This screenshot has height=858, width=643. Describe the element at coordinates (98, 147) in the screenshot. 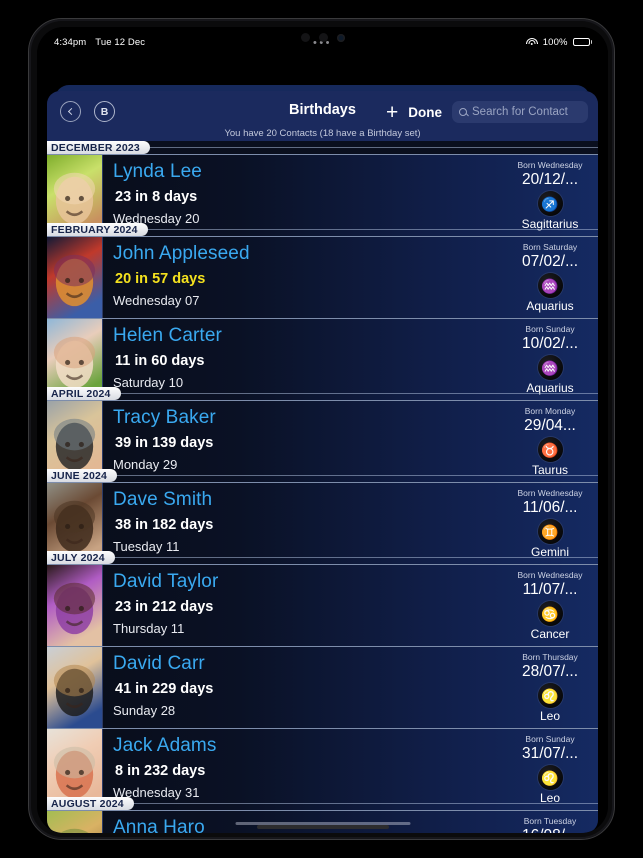

I see `month-label: DECEMBER 2023` at that location.